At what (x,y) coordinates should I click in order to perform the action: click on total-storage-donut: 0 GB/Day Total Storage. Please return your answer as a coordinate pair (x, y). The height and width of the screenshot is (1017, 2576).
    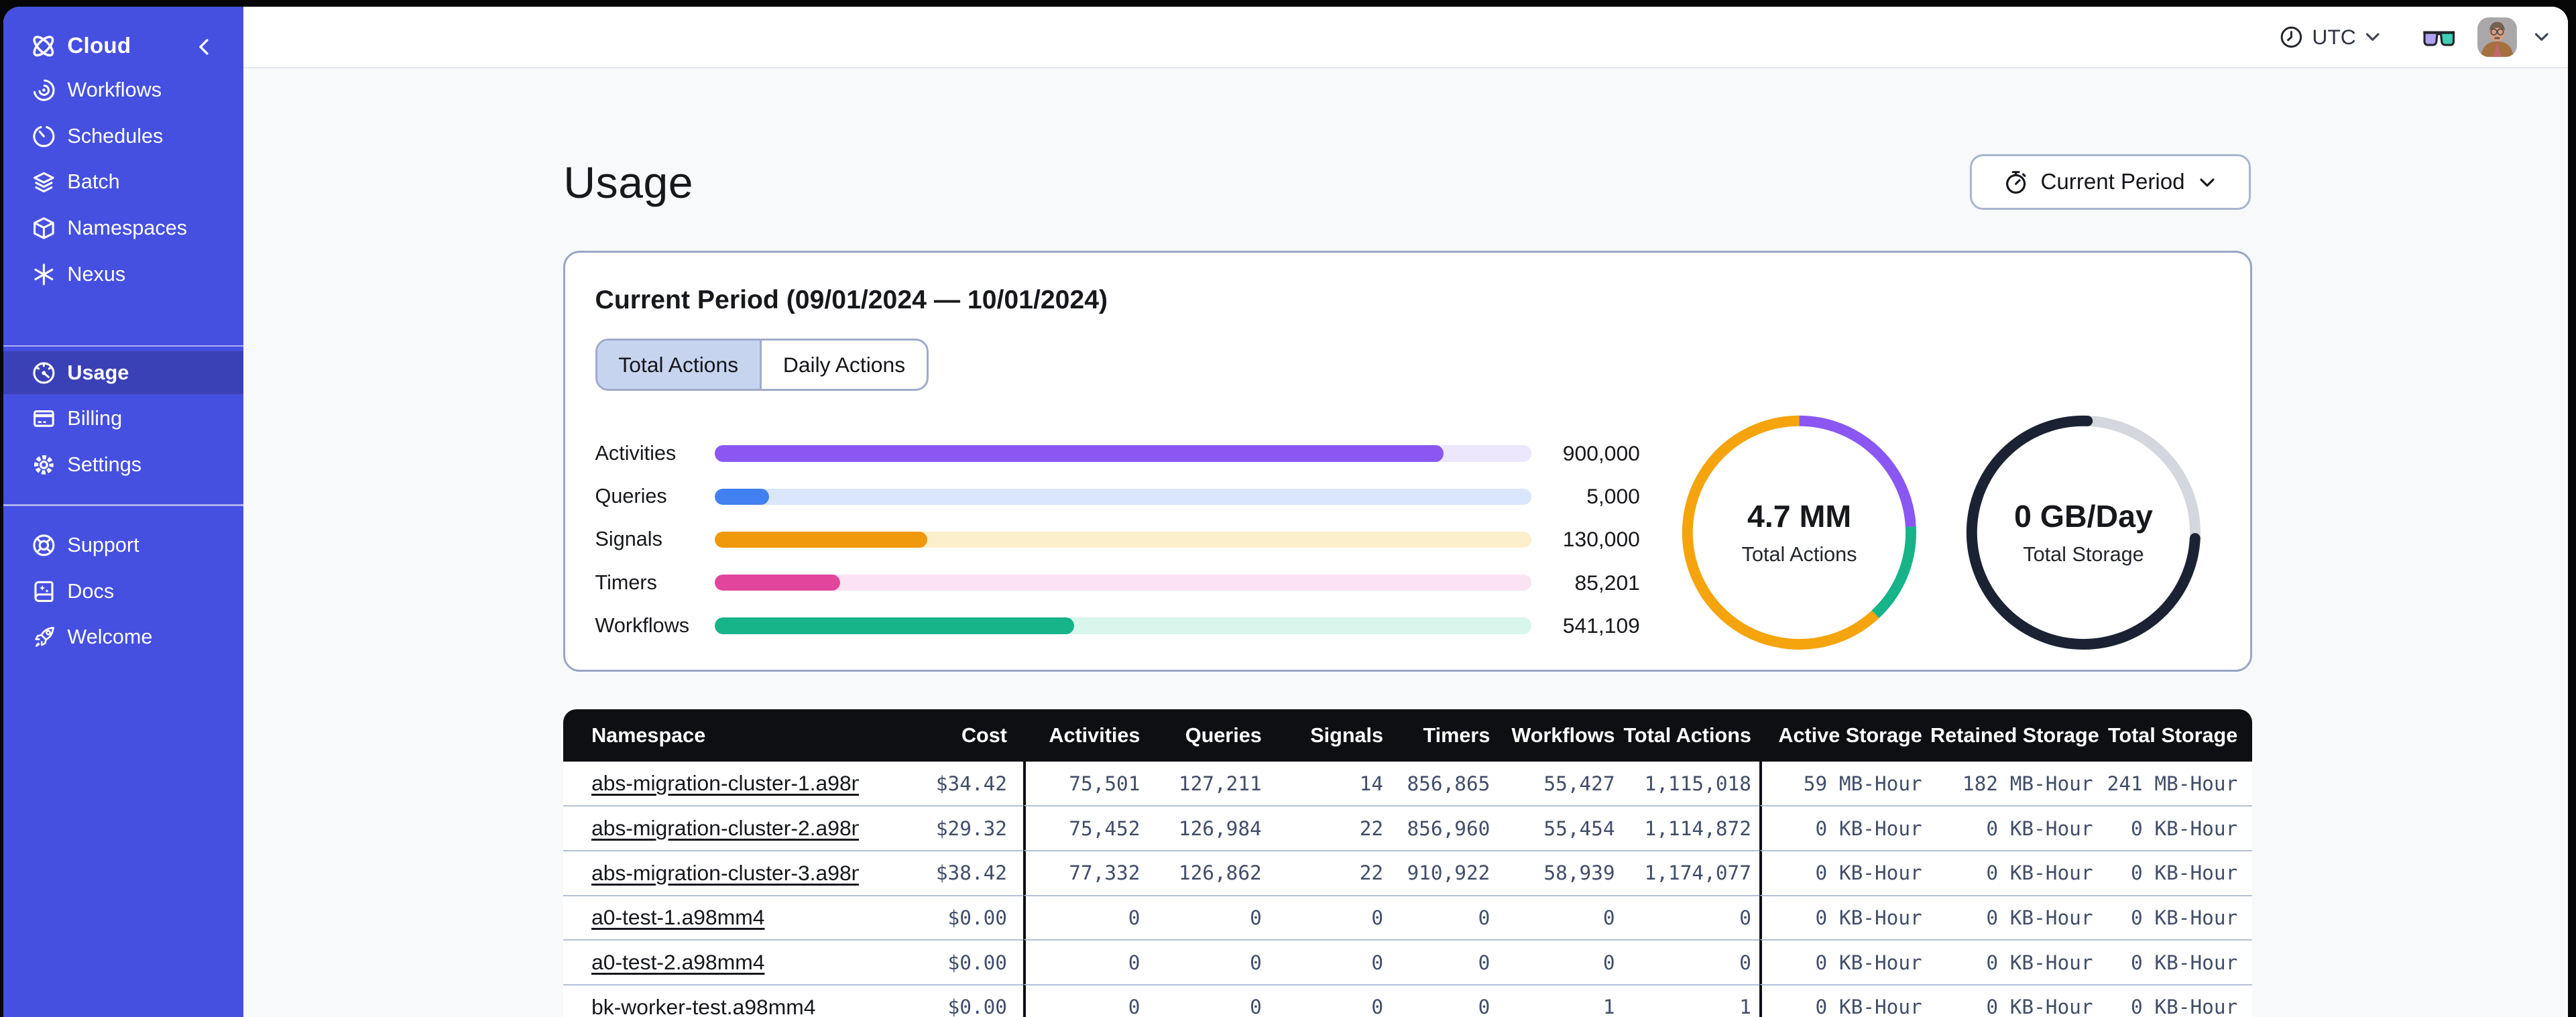
    Looking at the image, I should click on (2083, 532).